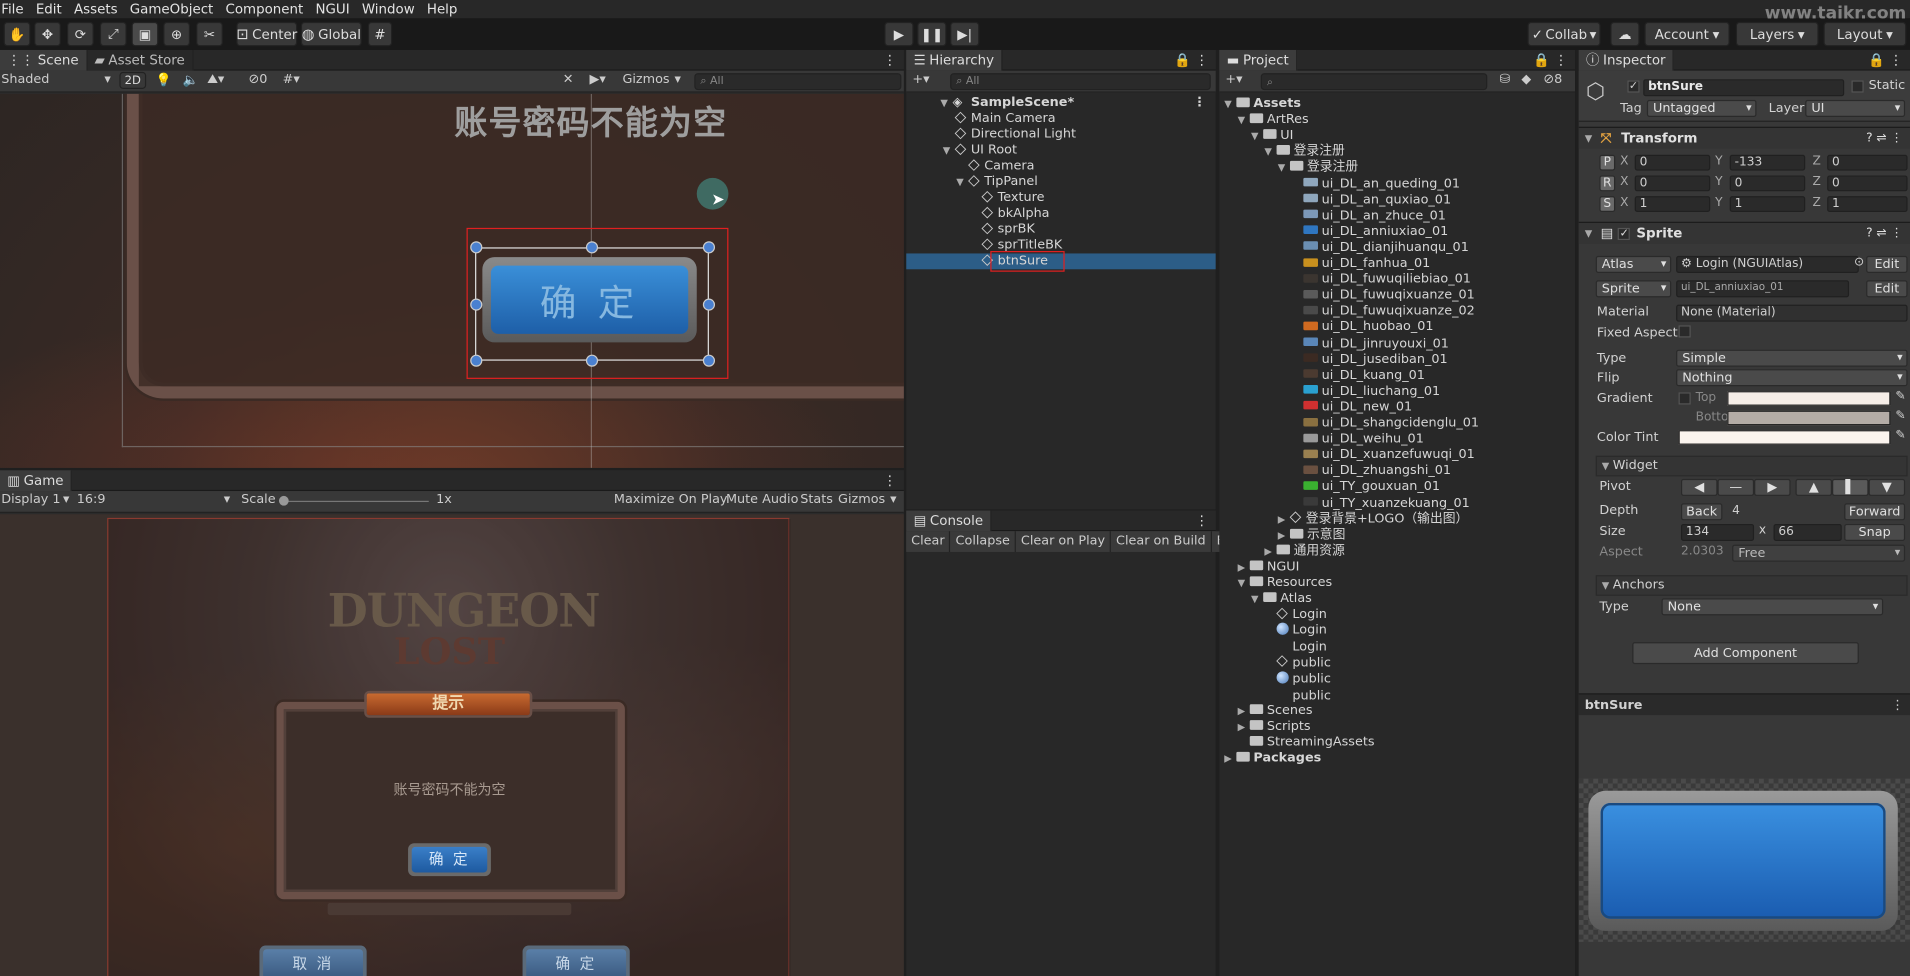  Describe the element at coordinates (1751, 585) in the screenshot. I see `anchors-header: ▼ Anchors` at that location.